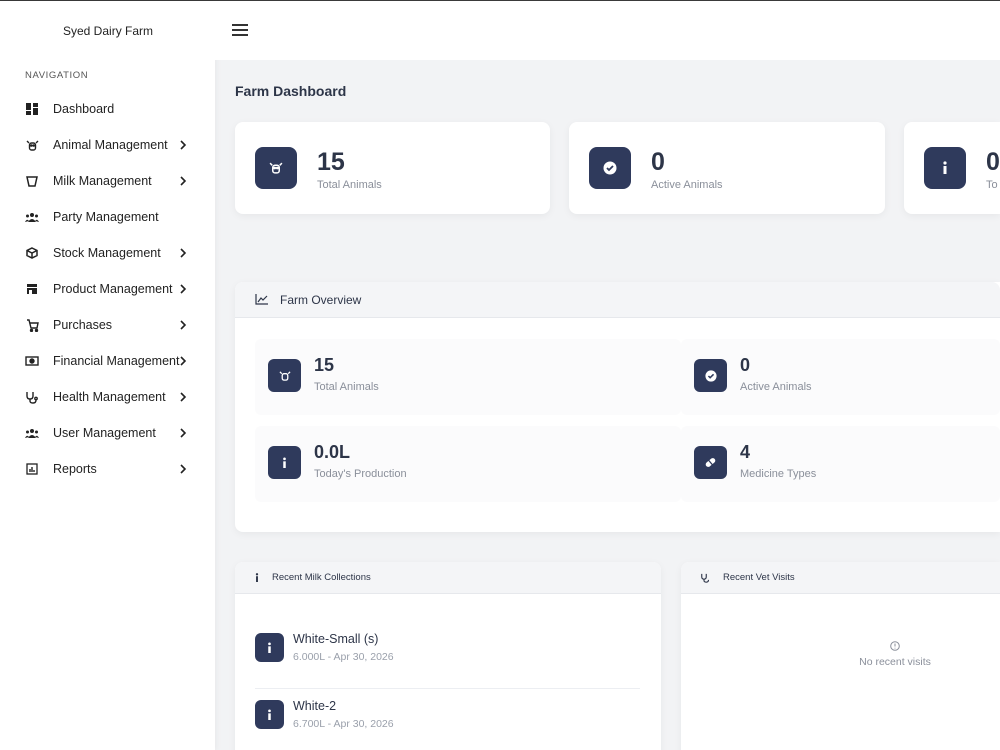  What do you see at coordinates (447, 720) in the screenshot?
I see `list-item: White-2 6.700L - Apr 30, 2026` at bounding box center [447, 720].